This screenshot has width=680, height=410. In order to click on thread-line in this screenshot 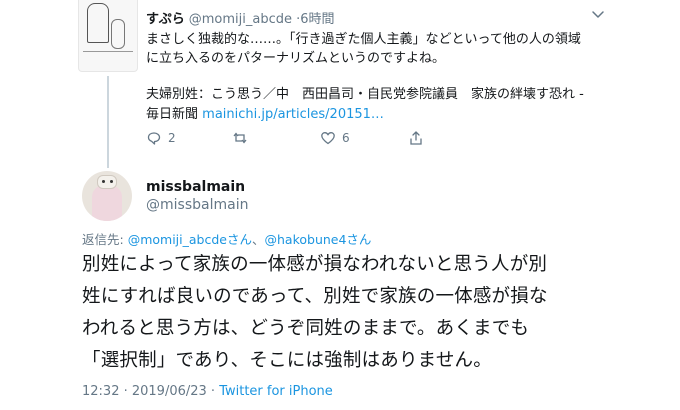, I will do `click(108, 122)`.